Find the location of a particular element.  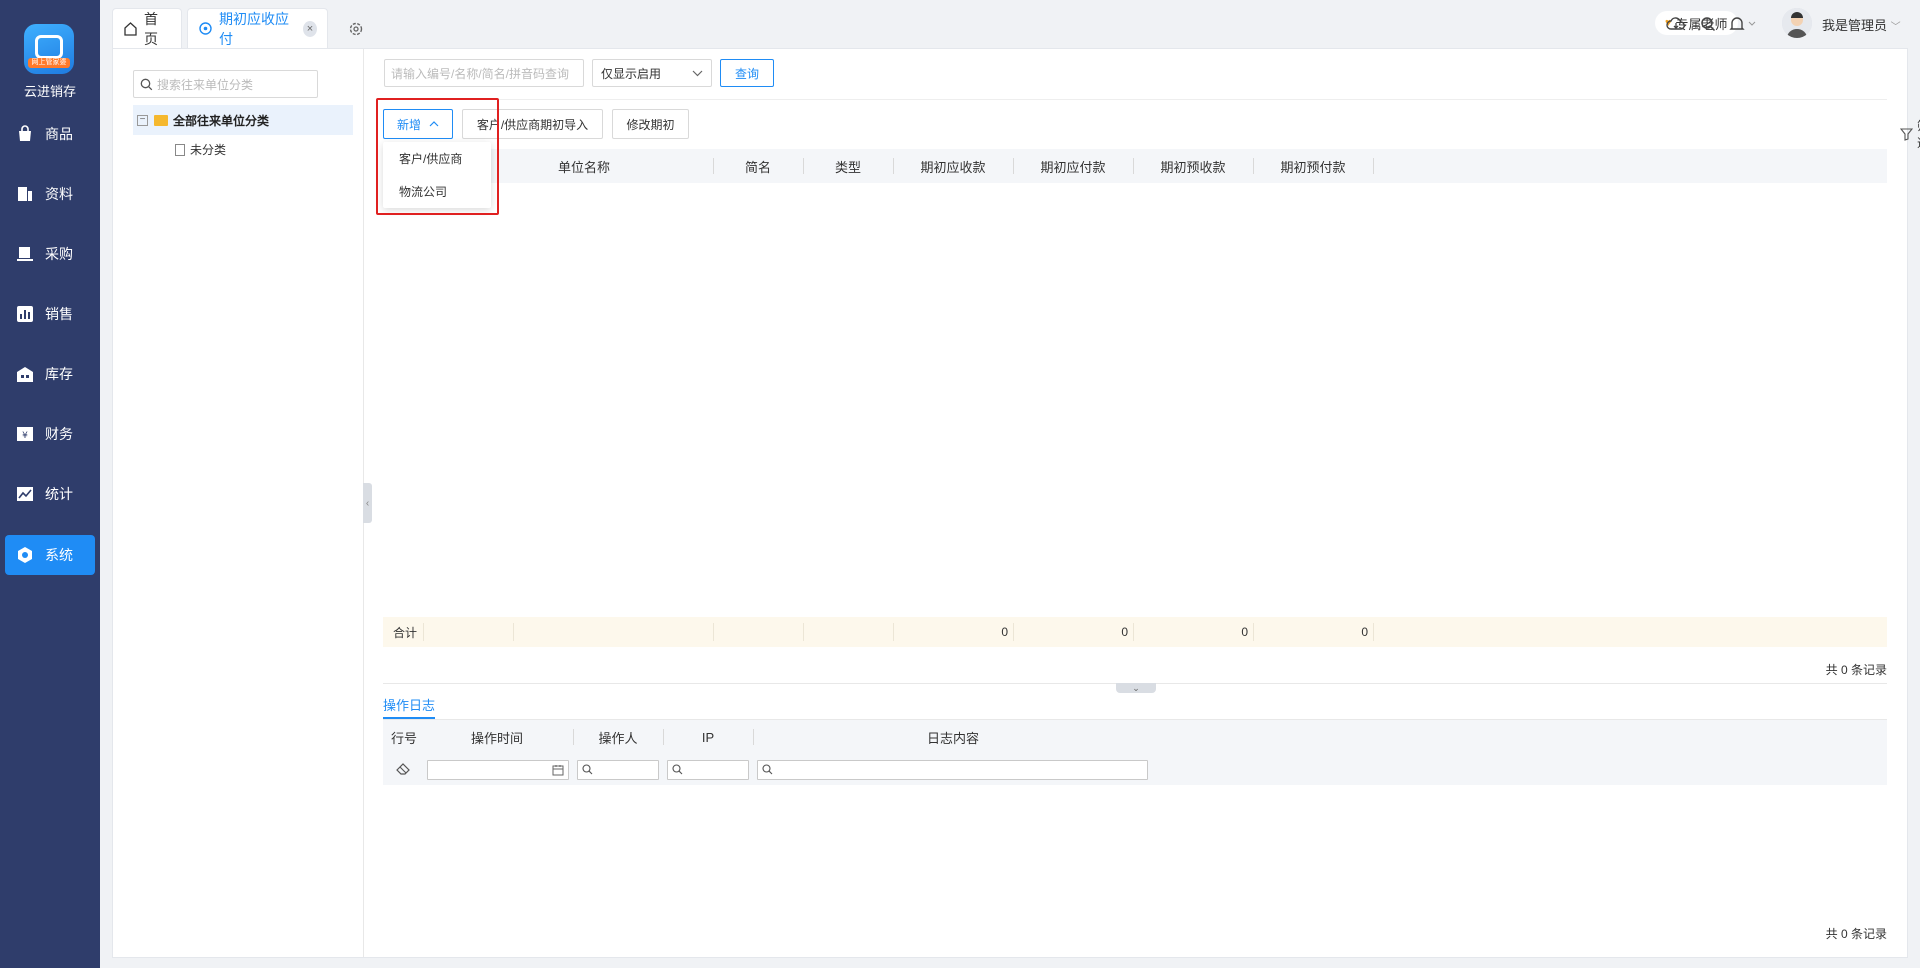

modify-opening-button: 修改期初 is located at coordinates (650, 124).